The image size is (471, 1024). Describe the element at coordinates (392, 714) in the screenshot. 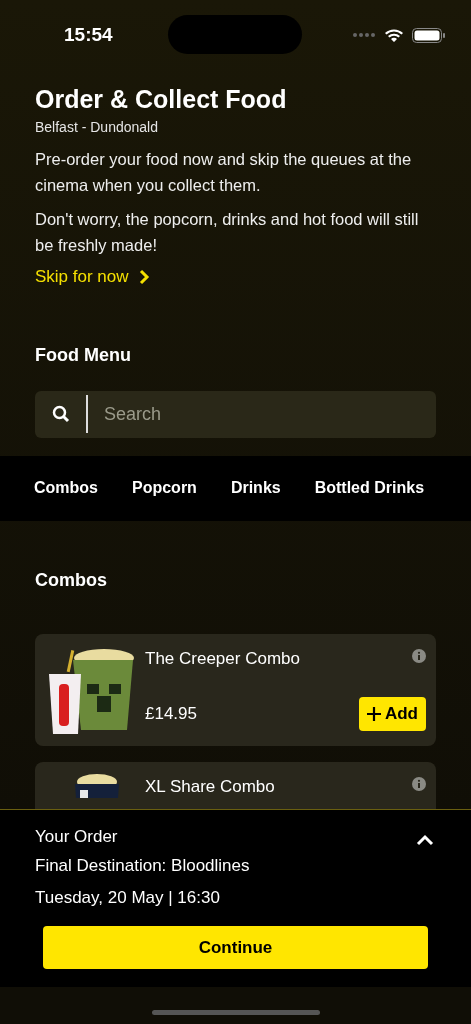

I see `add-button: Add` at that location.